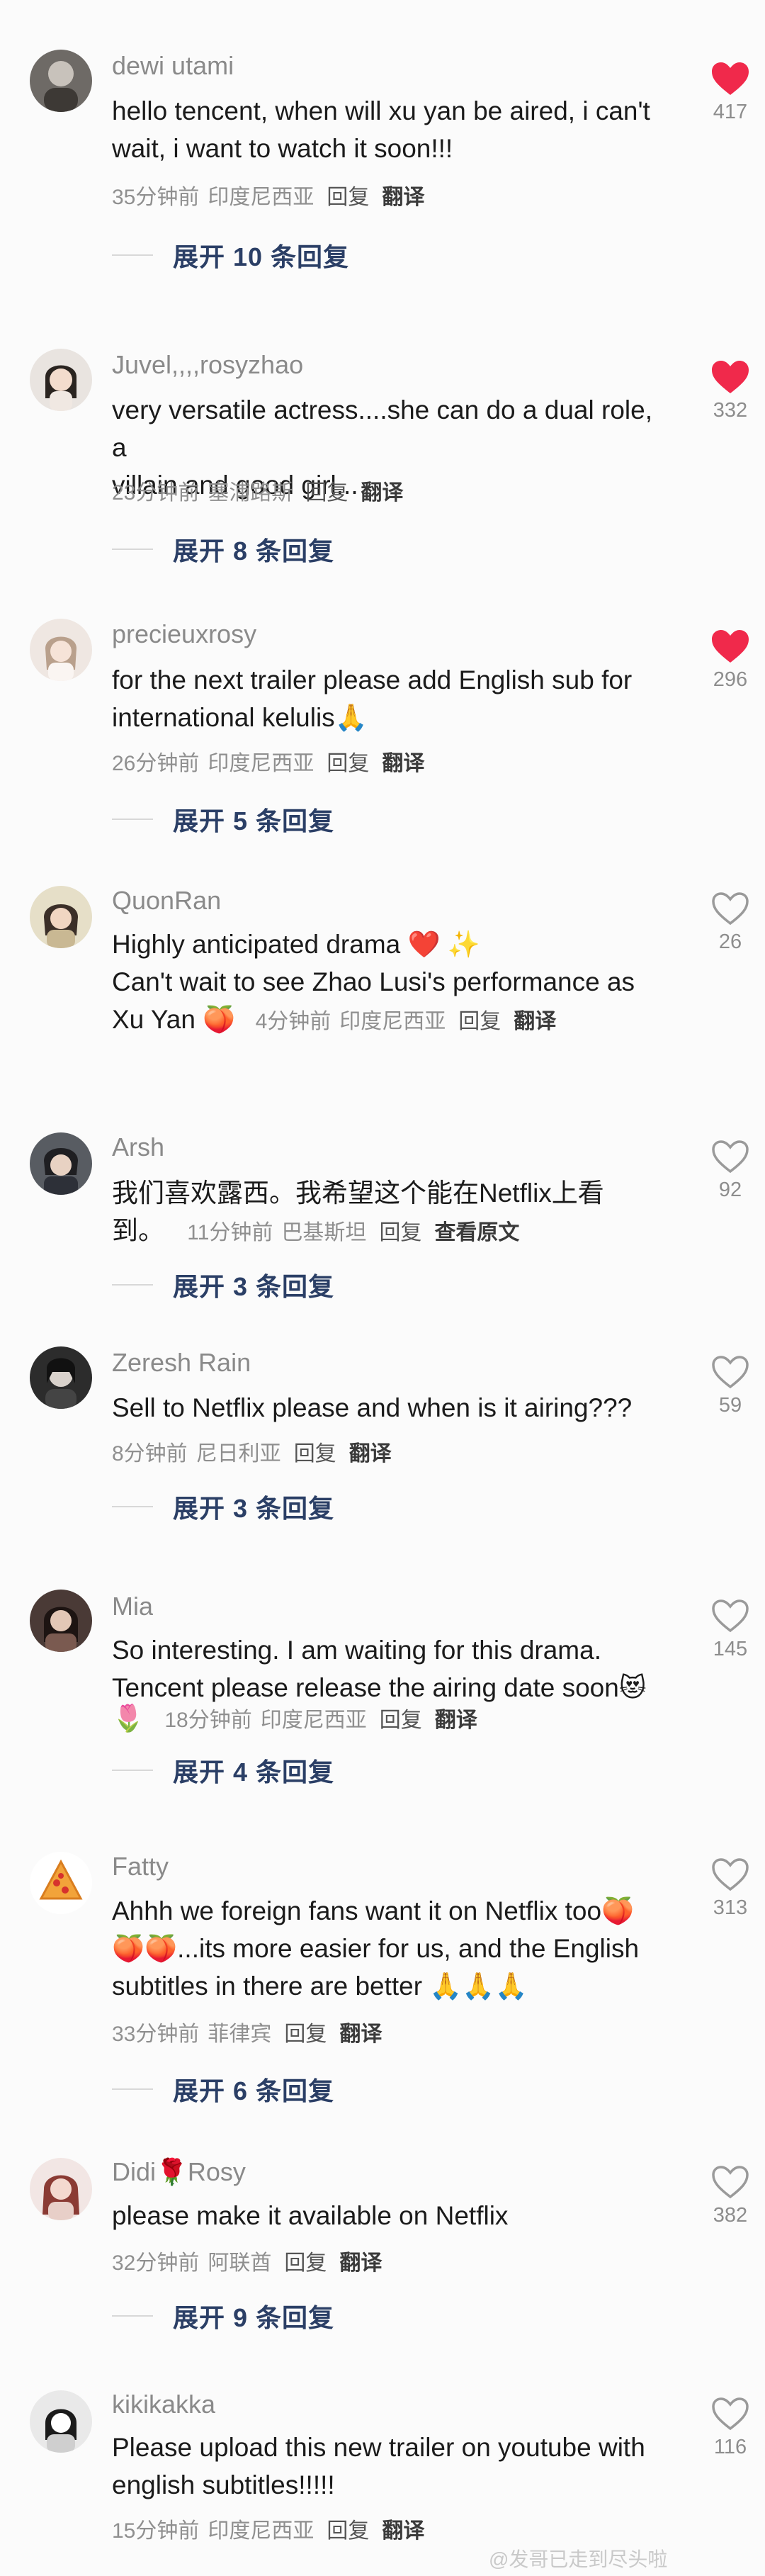  I want to click on like-button: 145, so click(730, 1629).